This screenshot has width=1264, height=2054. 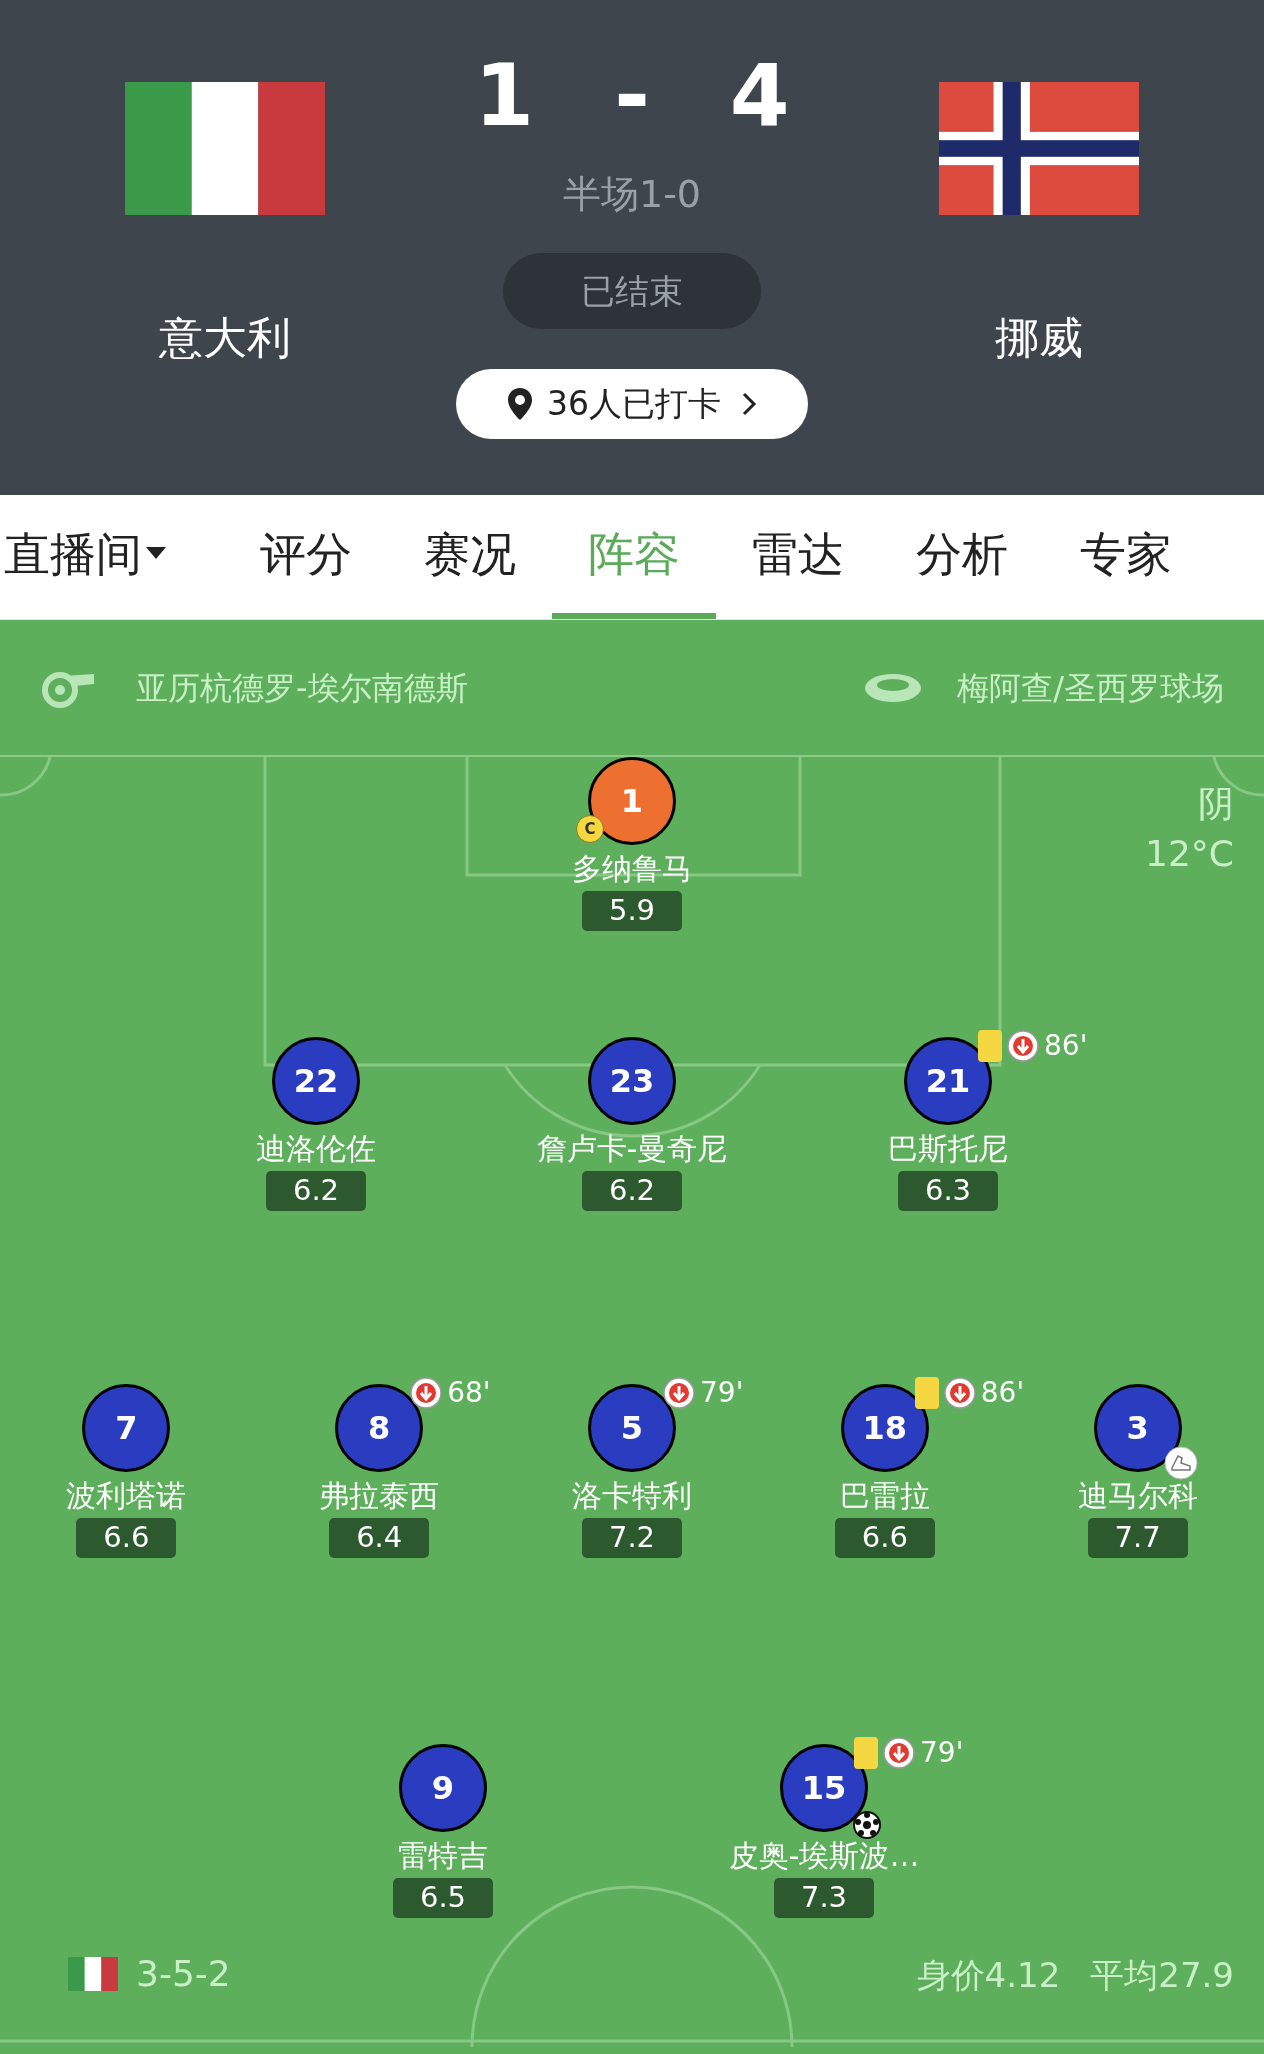 I want to click on player-number: 18, so click(x=884, y=1428).